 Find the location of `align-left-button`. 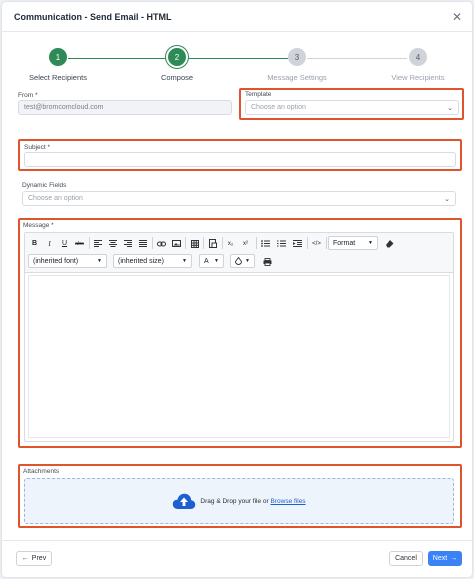

align-left-button is located at coordinates (97, 243).